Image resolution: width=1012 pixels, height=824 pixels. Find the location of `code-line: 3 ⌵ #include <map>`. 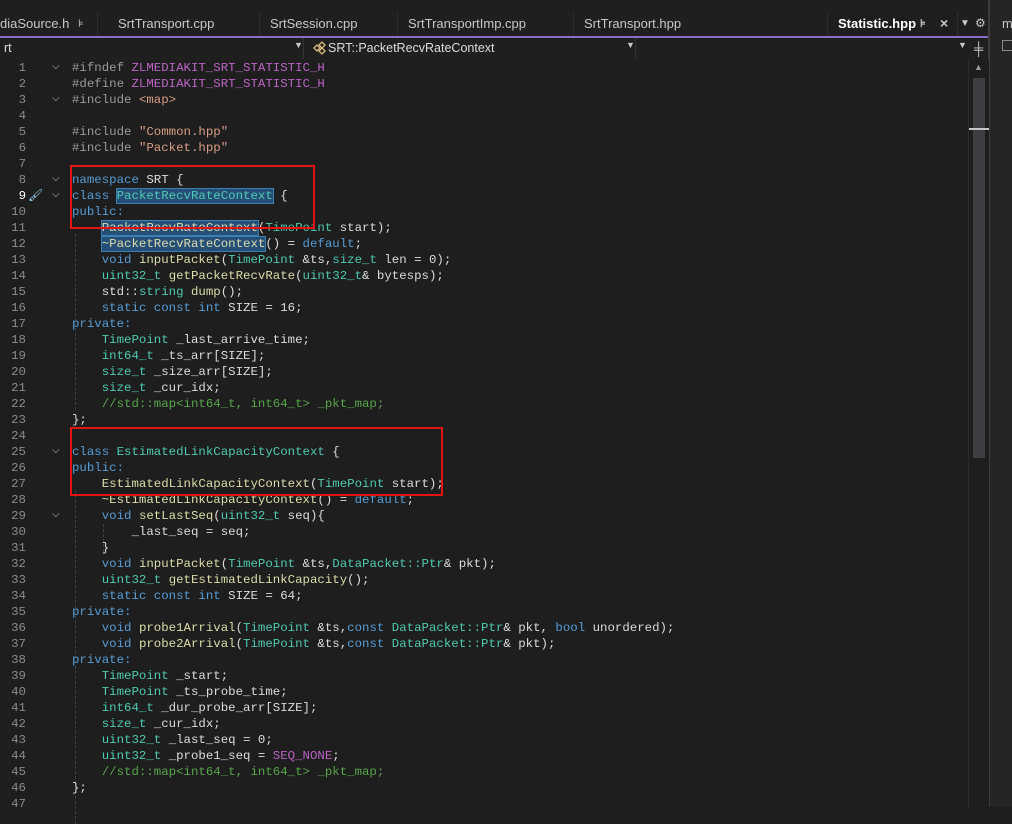

code-line: 3 ⌵ #include <map> is located at coordinates (97, 100).